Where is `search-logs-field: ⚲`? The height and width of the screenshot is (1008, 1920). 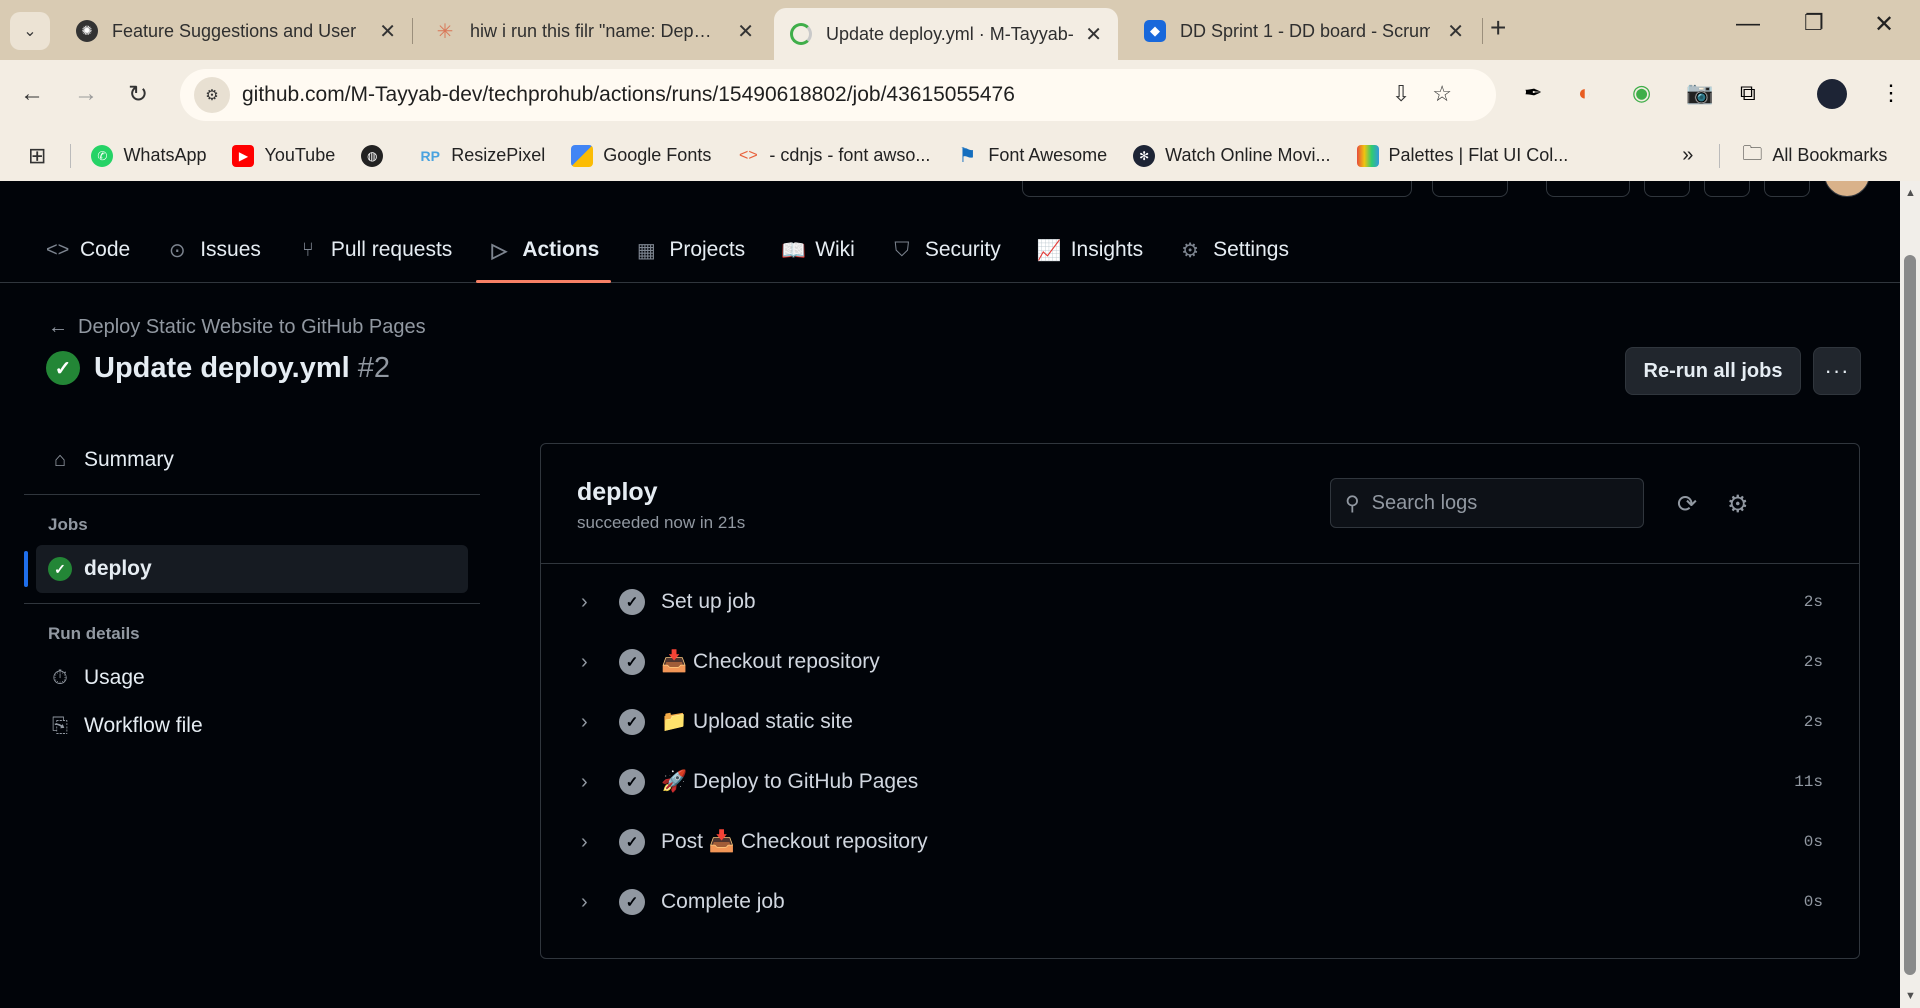 search-logs-field: ⚲ is located at coordinates (1487, 503).